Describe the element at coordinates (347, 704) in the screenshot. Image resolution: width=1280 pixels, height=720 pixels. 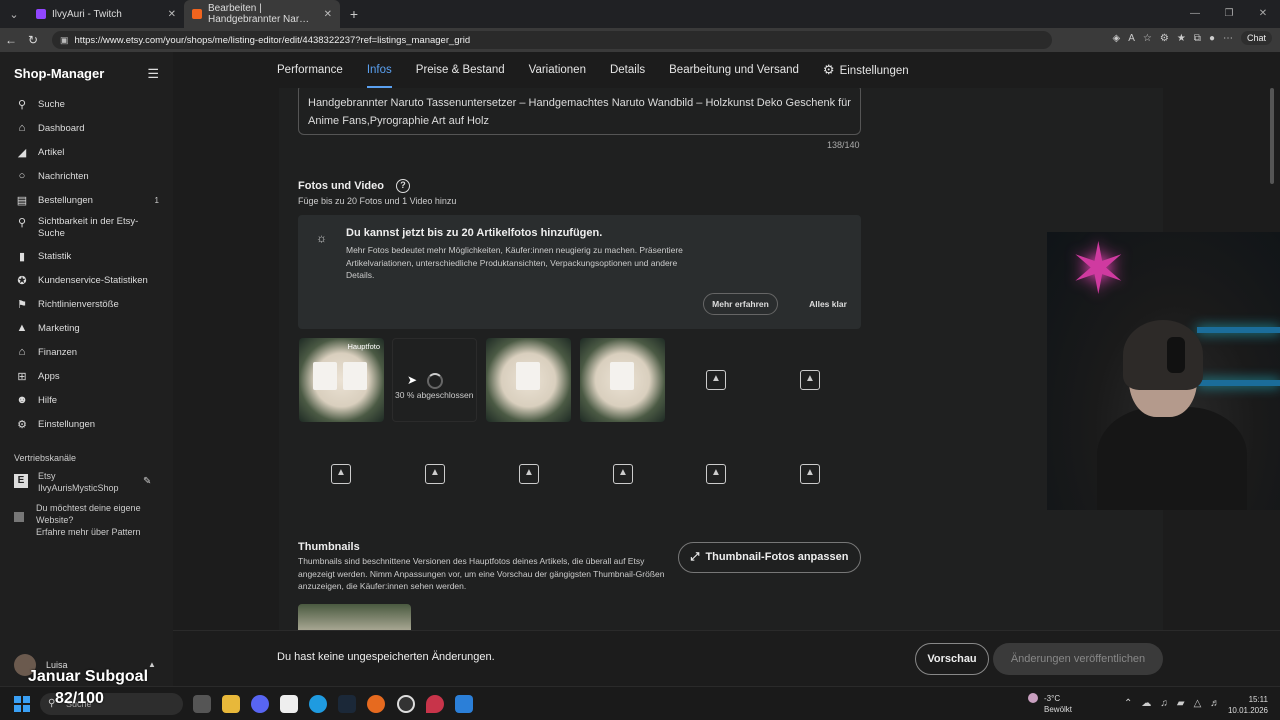
I see `steam-icon` at that location.